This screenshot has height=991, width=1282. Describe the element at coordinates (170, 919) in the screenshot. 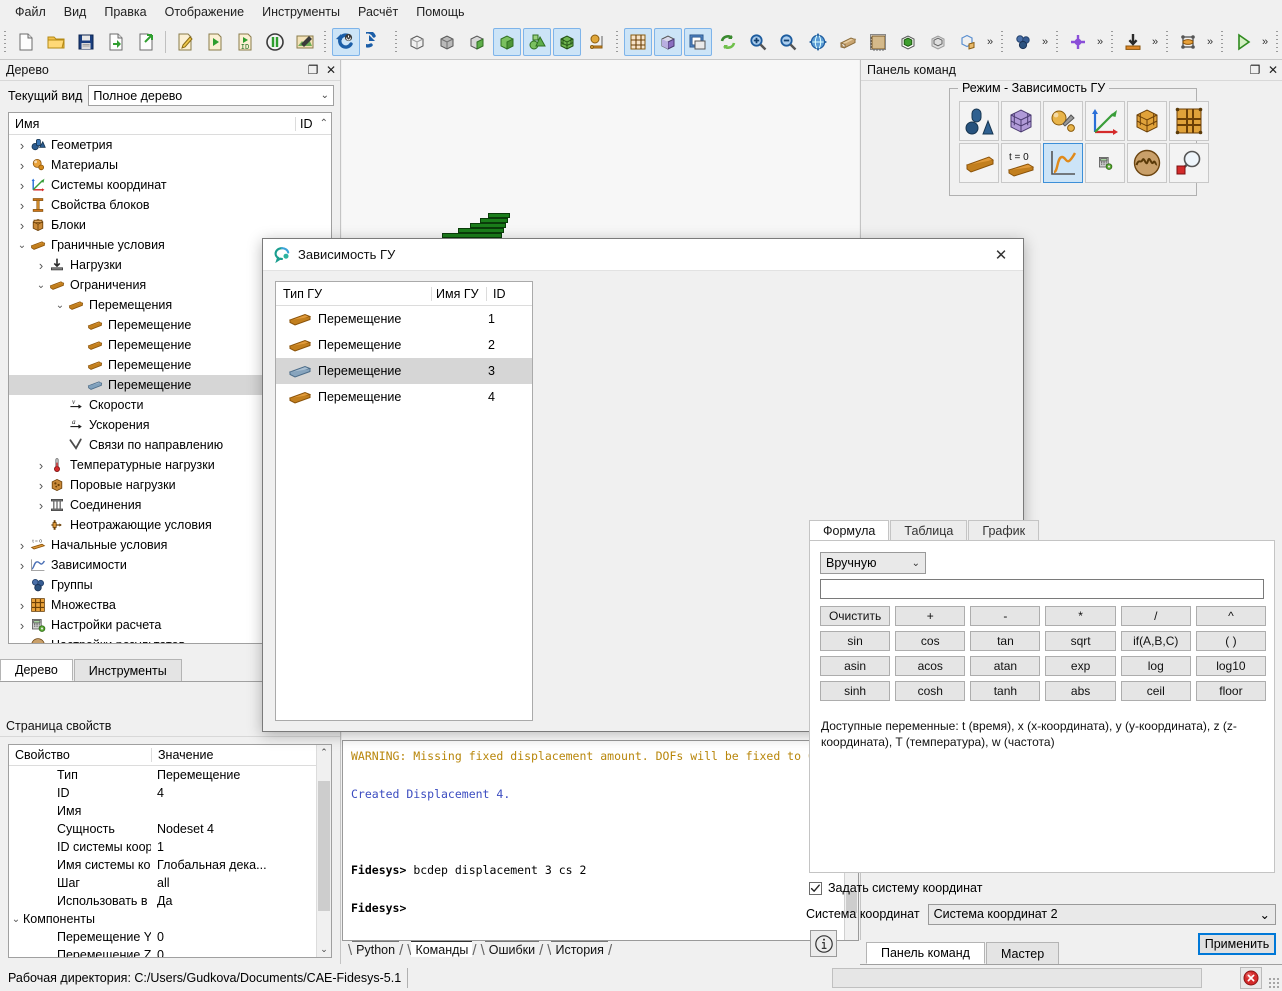

I see `property-row-8: ⌄ Компоненты` at that location.